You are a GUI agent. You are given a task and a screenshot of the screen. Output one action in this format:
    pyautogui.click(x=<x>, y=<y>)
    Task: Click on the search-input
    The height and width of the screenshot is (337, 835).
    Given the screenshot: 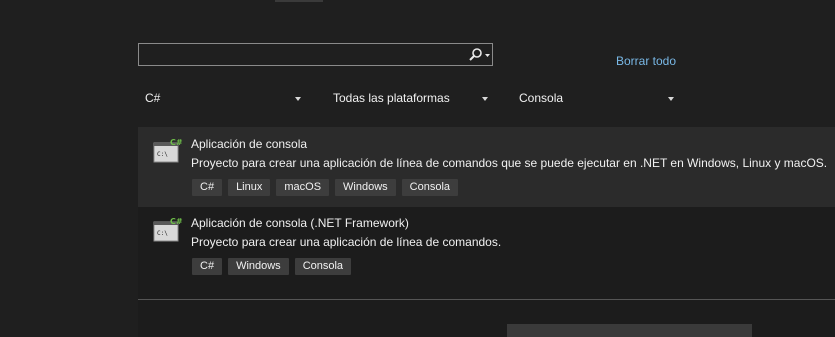 What is the action you would take?
    pyautogui.click(x=295, y=55)
    